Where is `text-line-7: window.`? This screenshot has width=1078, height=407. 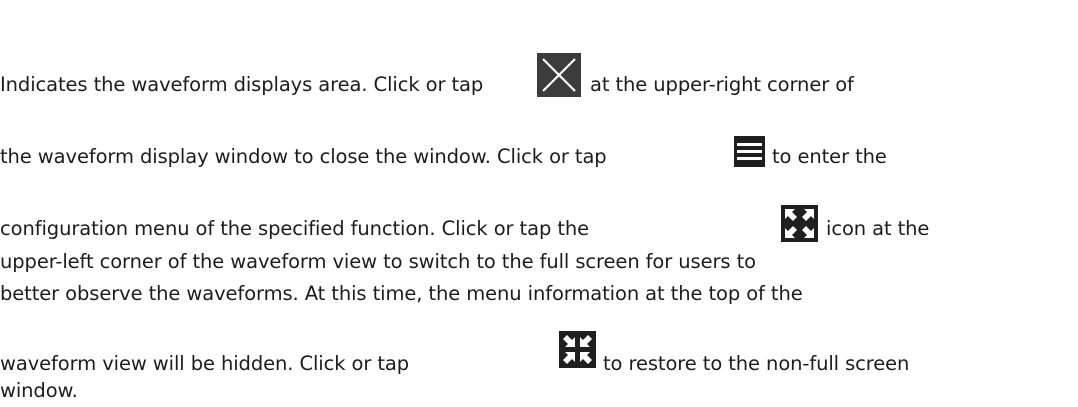 text-line-7: window. is located at coordinates (39, 390).